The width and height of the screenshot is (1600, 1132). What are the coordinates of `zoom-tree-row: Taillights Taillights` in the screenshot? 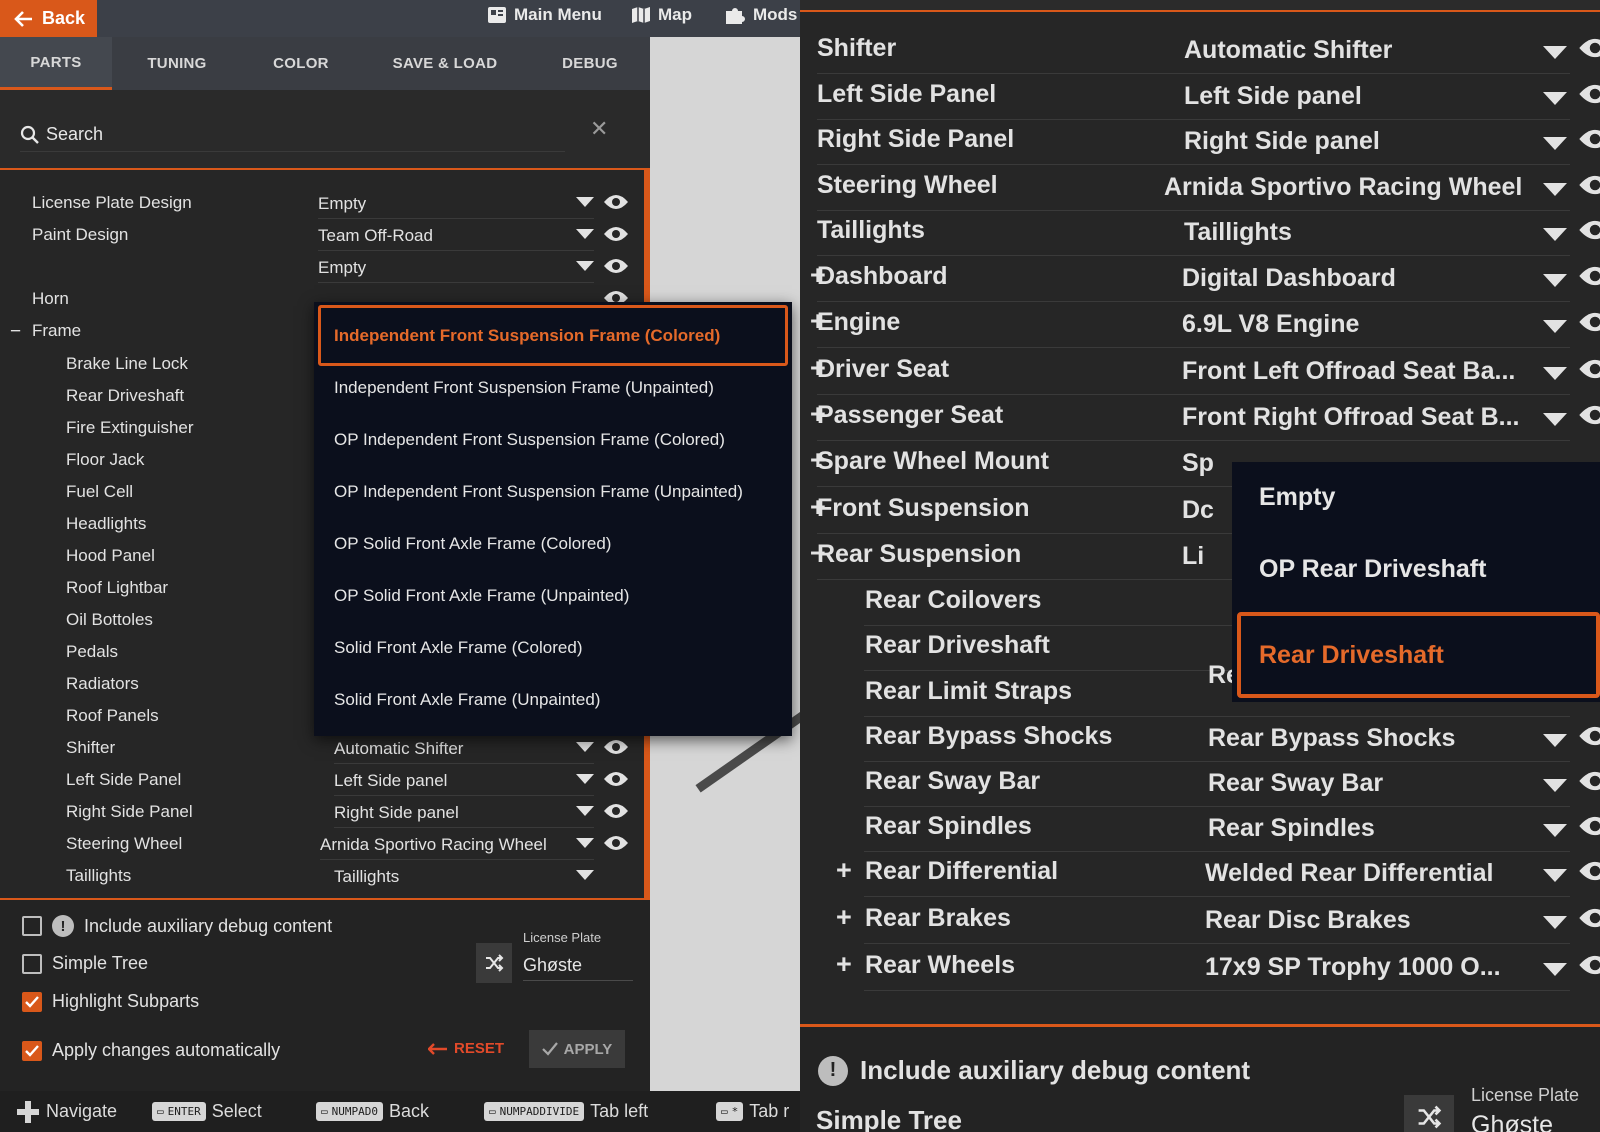 It's located at (1200, 233).